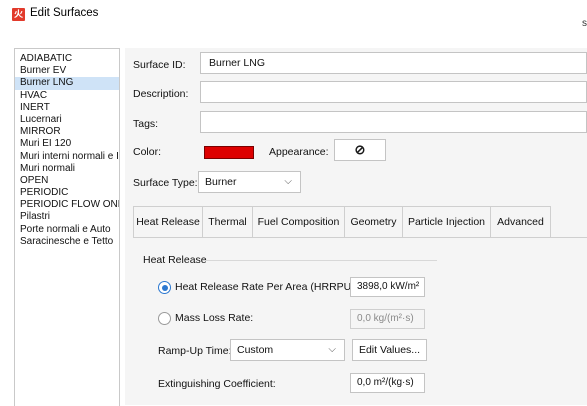  What do you see at coordinates (67, 205) in the screenshot?
I see `surface-list-item: PERIODIC FLOW ONL` at bounding box center [67, 205].